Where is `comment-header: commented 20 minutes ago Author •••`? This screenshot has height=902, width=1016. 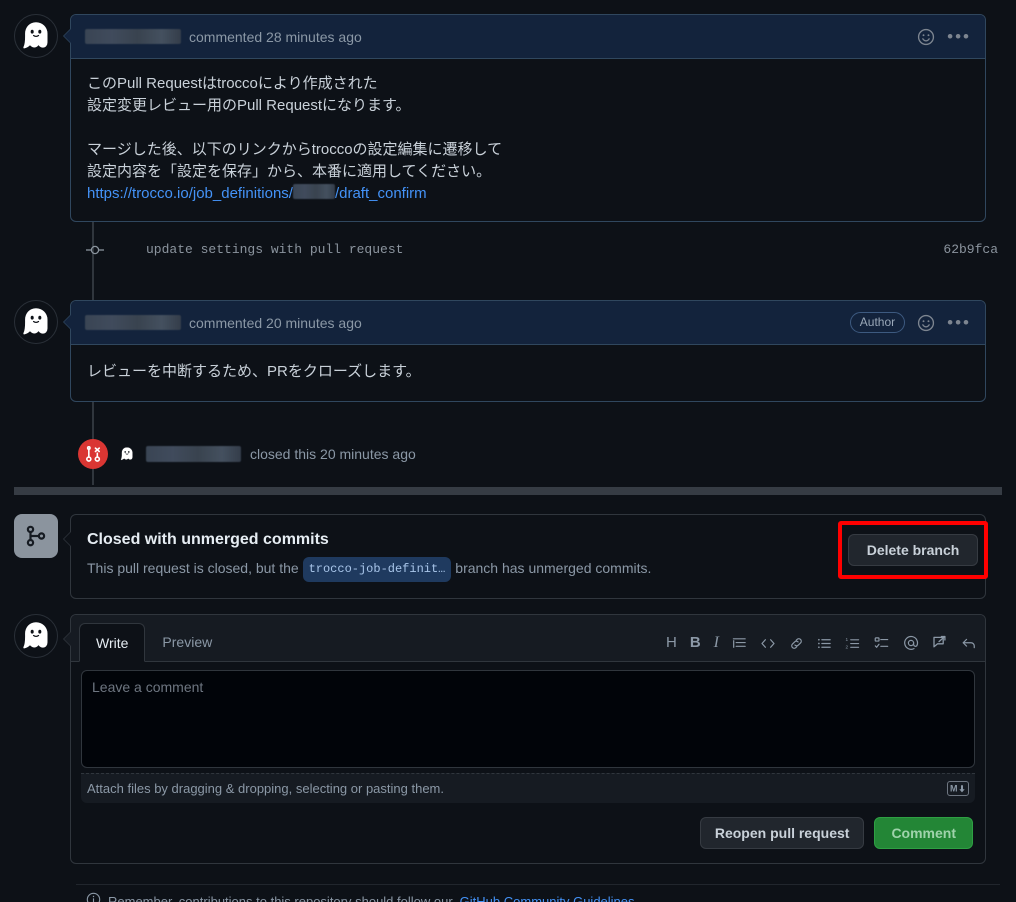
comment-header: commented 20 minutes ago Author ••• is located at coordinates (528, 323).